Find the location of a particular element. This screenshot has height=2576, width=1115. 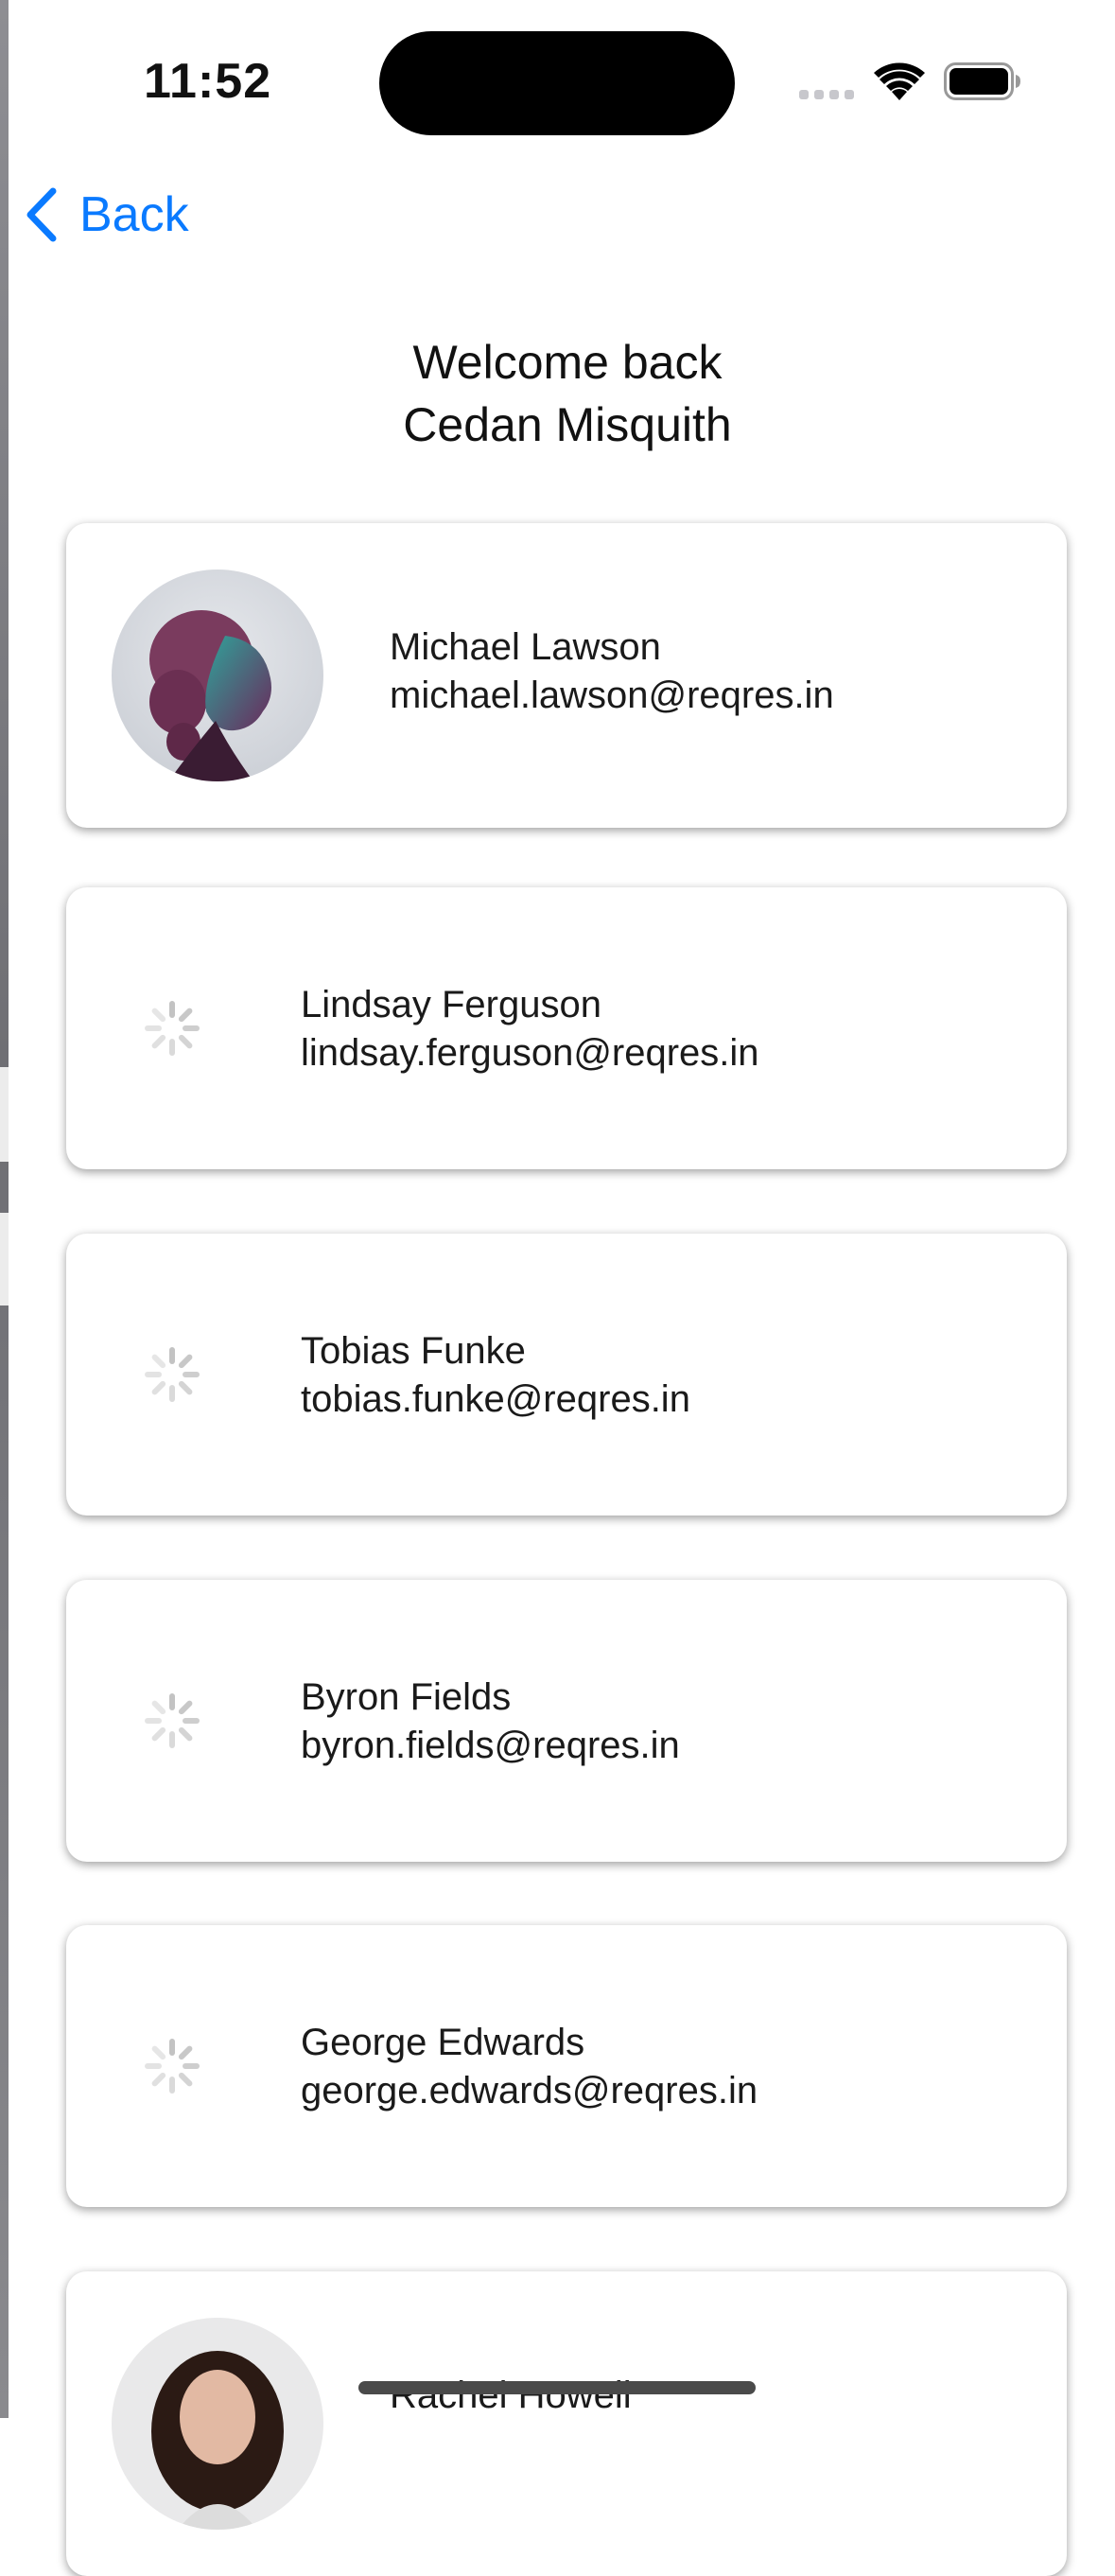

user-full-name: Cedan Misquith is located at coordinates (567, 425).